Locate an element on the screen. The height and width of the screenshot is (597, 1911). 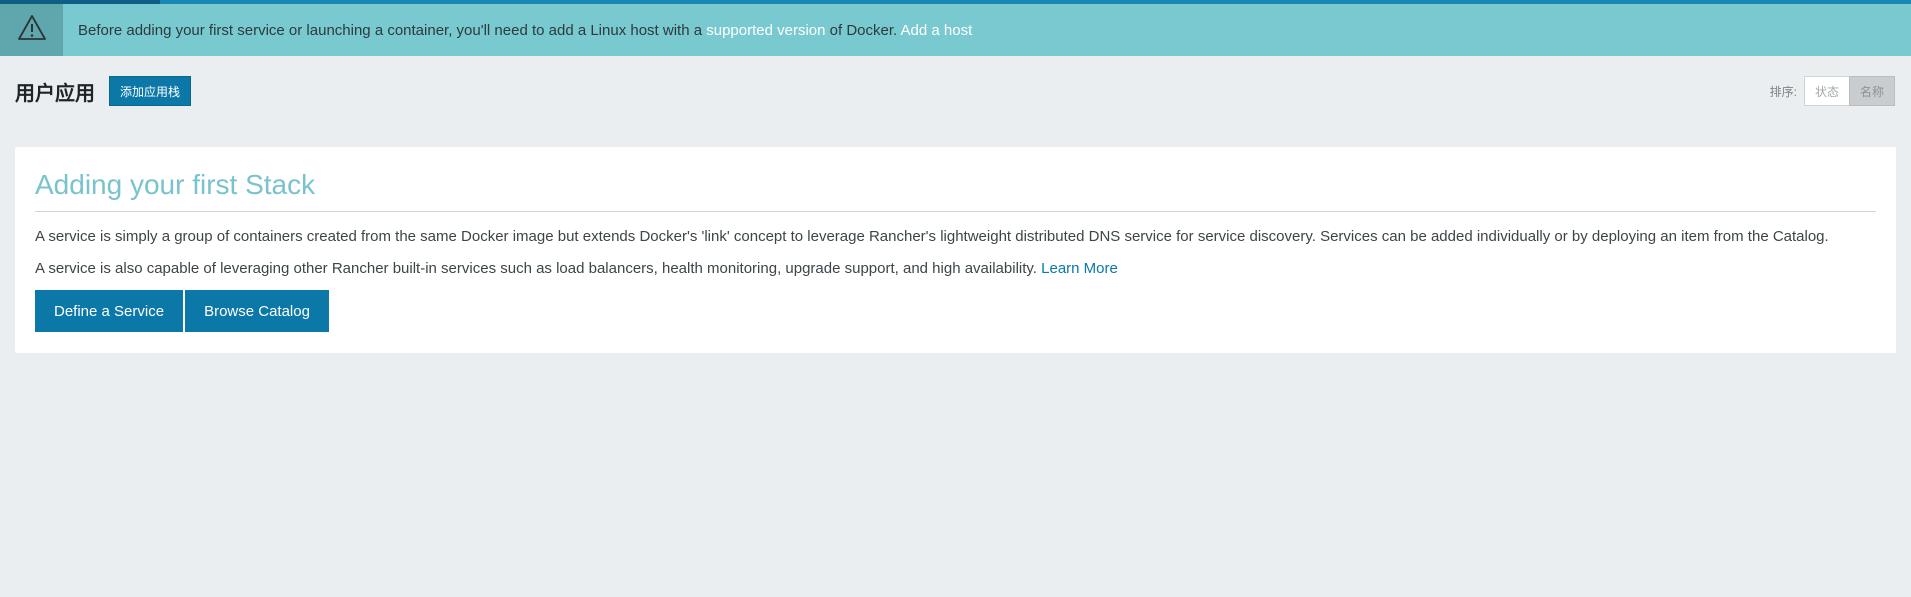
add-stack-button: 添加应用栈 is located at coordinates (150, 91).